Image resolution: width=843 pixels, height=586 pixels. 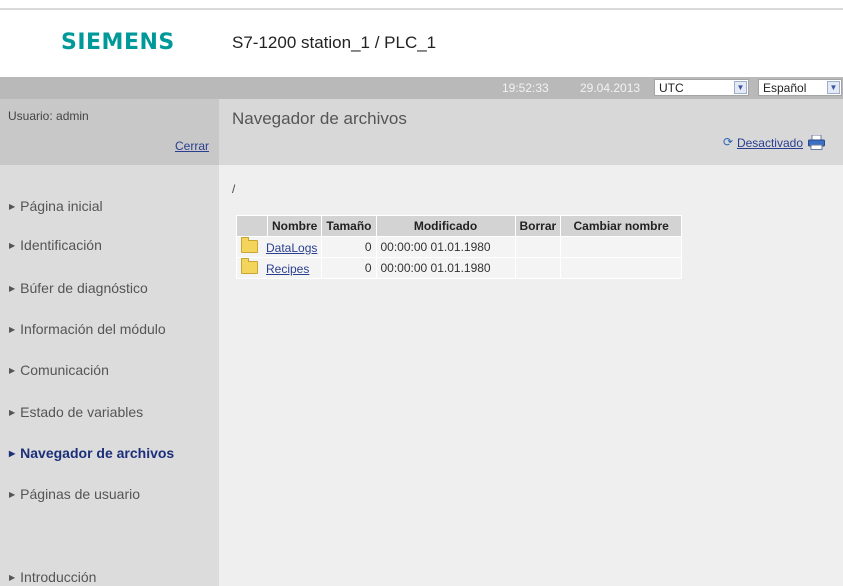 I want to click on language-value: Español, so click(x=785, y=88).